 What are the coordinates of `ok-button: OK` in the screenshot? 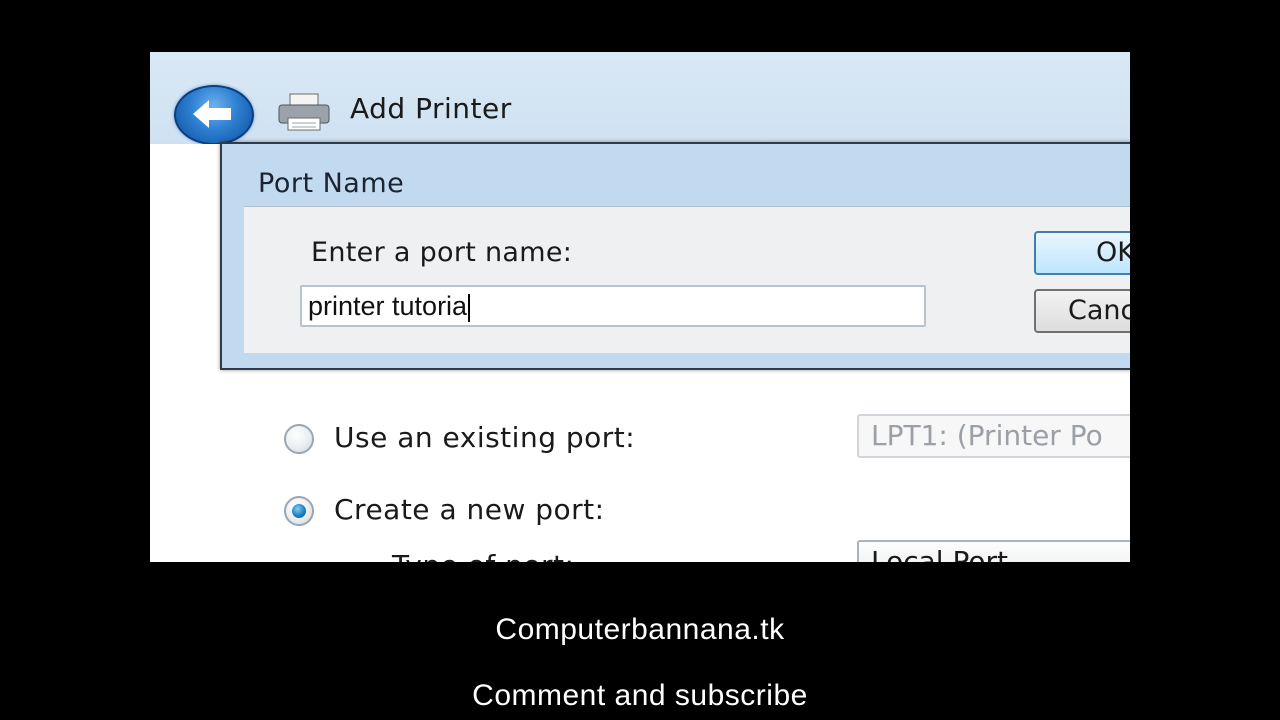 It's located at (1082, 253).